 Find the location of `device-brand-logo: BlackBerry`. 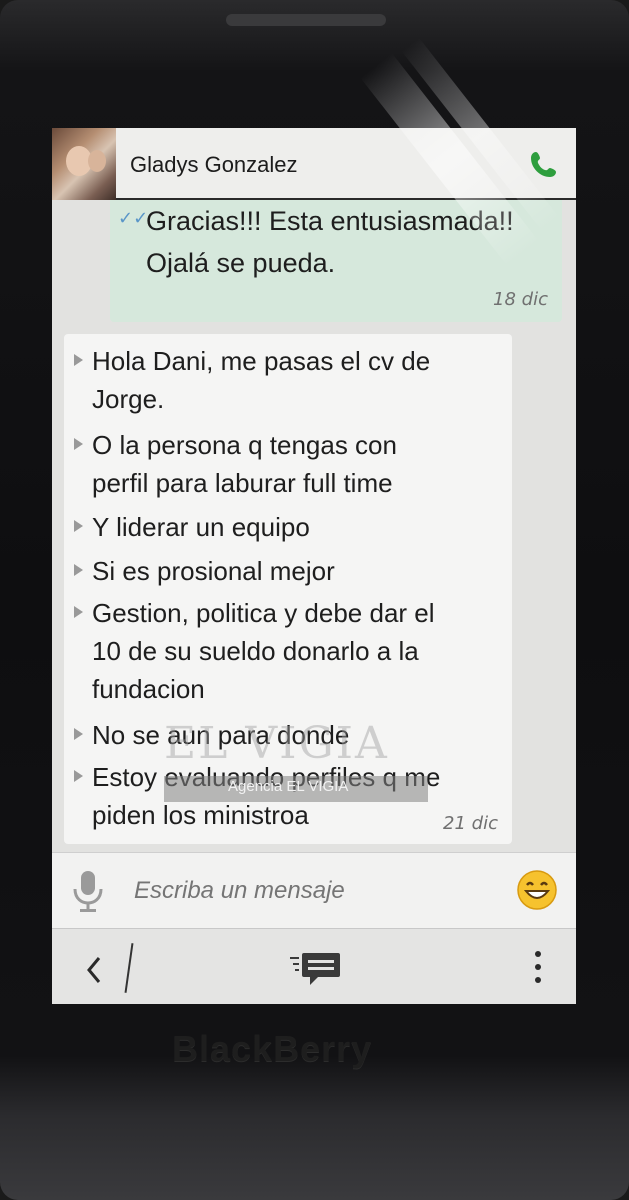

device-brand-logo: BlackBerry is located at coordinates (272, 1048).